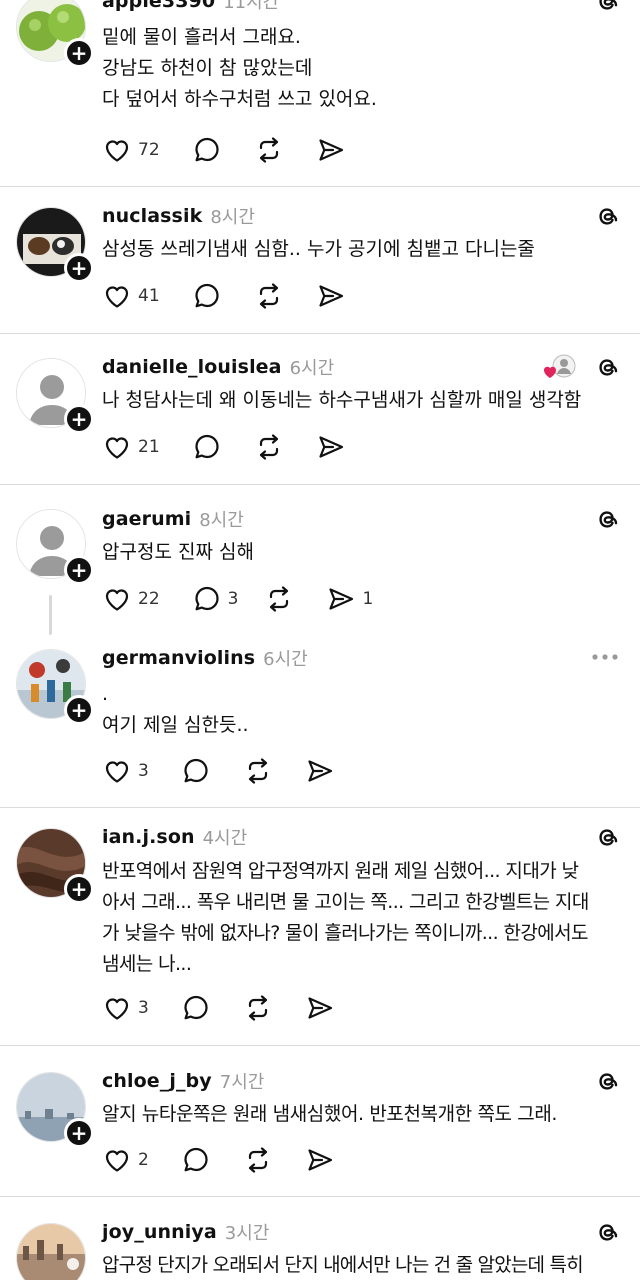 This screenshot has height=1280, width=640. I want to click on post-header: apple3390 11시간, so click(361, 8).